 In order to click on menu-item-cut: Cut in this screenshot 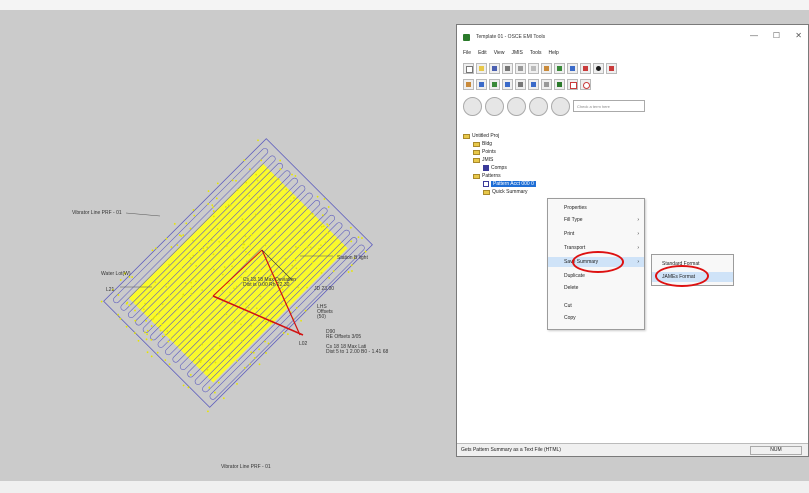, I will do `click(596, 306)`.